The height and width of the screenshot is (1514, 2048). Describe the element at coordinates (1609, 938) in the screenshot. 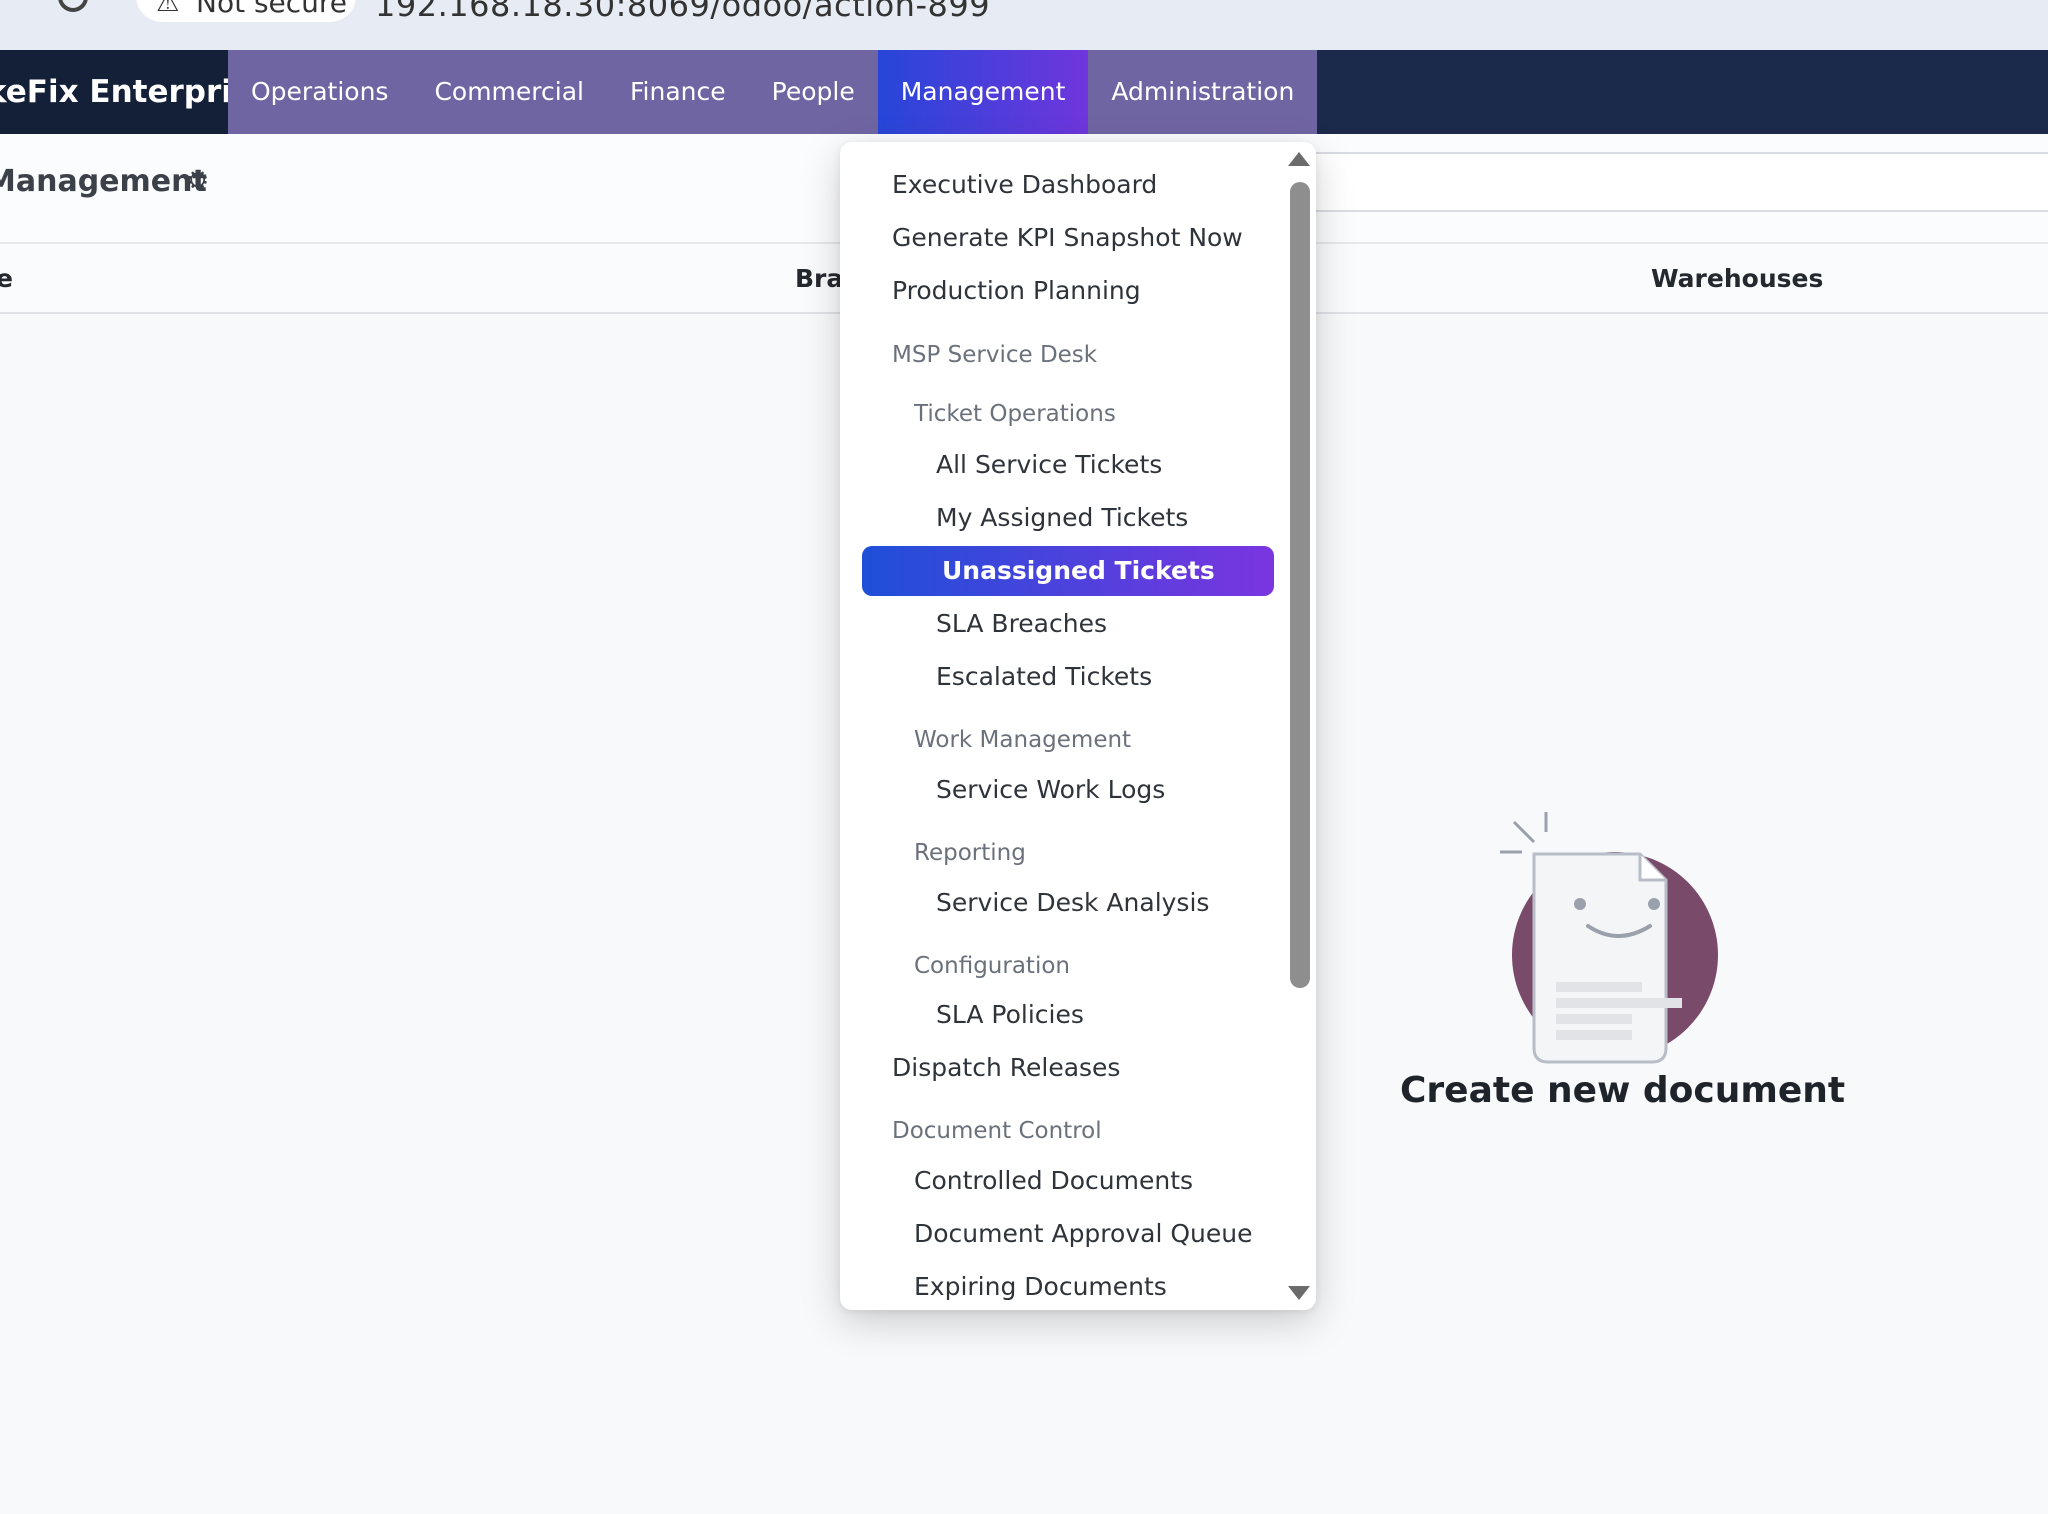

I see `empty-document-illustration` at that location.